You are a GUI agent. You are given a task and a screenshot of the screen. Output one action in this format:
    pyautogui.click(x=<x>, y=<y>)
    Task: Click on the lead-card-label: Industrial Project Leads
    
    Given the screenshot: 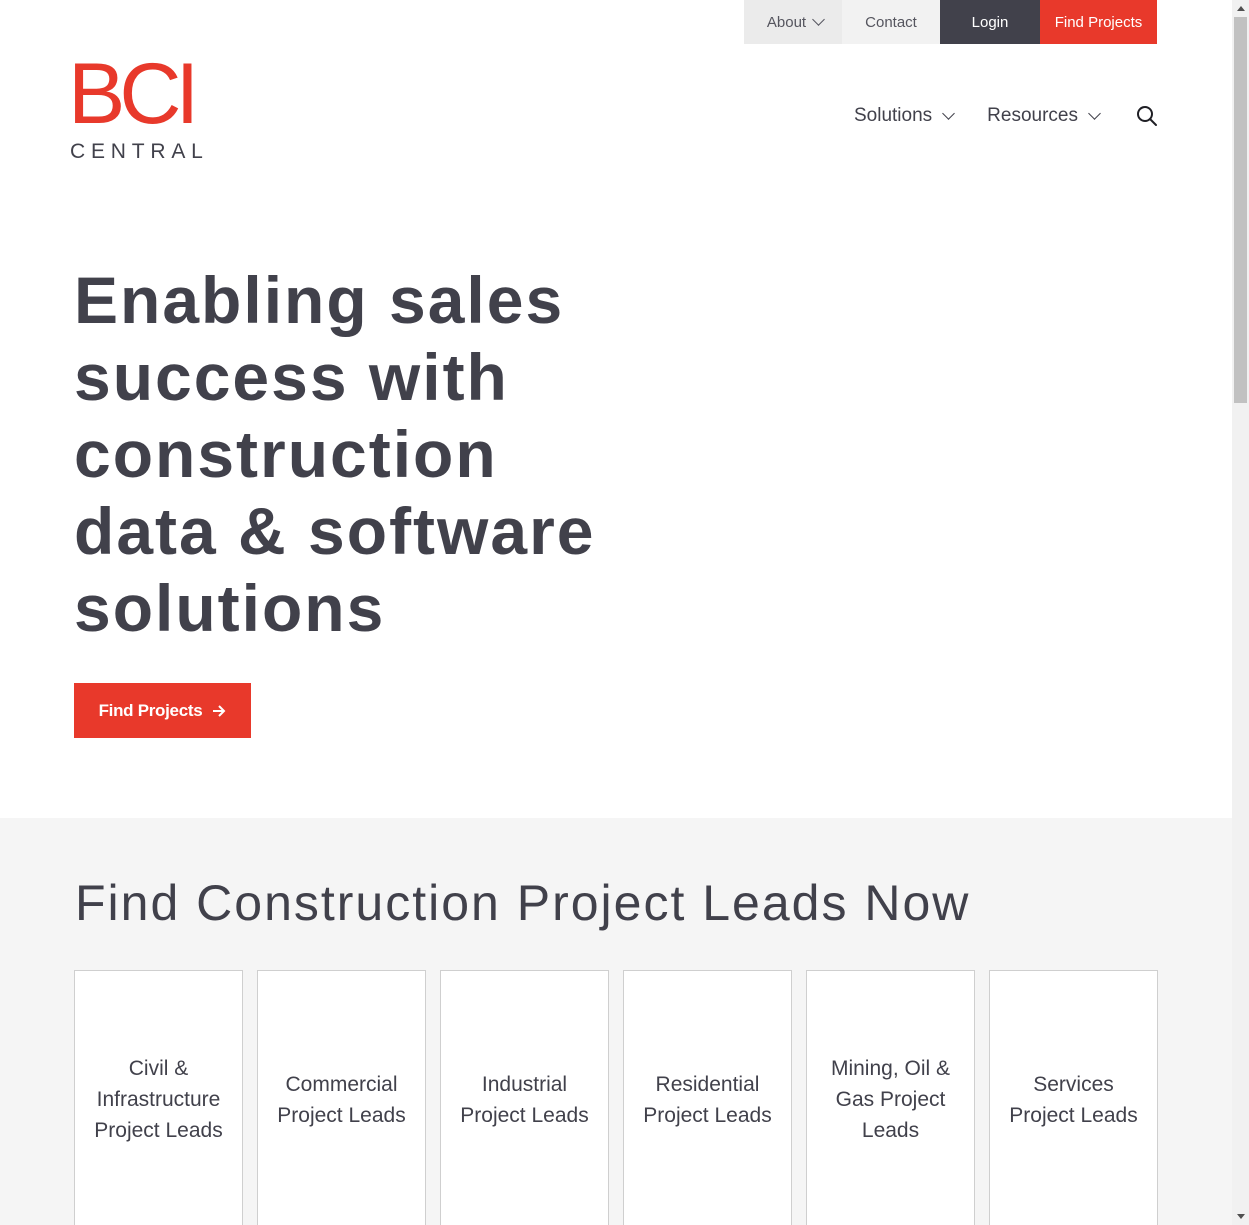 What is the action you would take?
    pyautogui.click(x=524, y=1100)
    